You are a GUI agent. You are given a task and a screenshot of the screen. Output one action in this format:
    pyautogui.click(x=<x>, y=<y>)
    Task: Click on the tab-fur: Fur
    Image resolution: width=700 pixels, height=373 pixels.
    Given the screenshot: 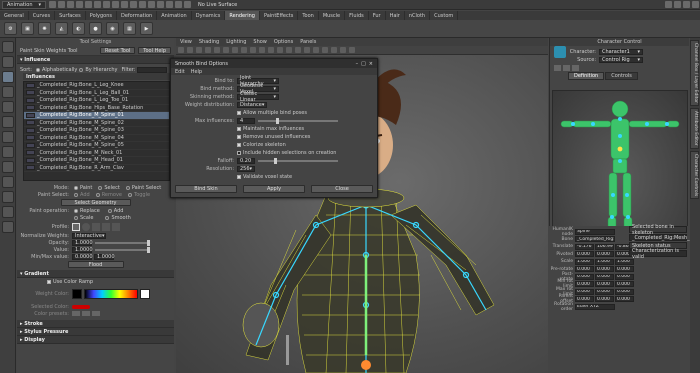 What is the action you would take?
    pyautogui.click(x=377, y=15)
    